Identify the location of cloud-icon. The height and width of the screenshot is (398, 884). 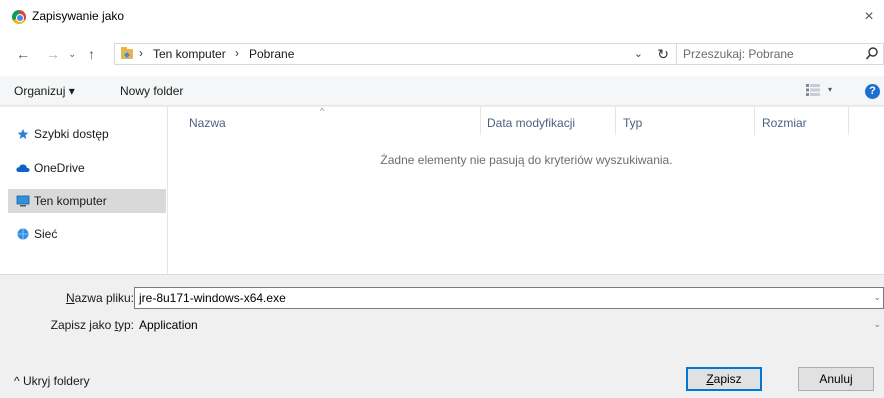
(23, 168).